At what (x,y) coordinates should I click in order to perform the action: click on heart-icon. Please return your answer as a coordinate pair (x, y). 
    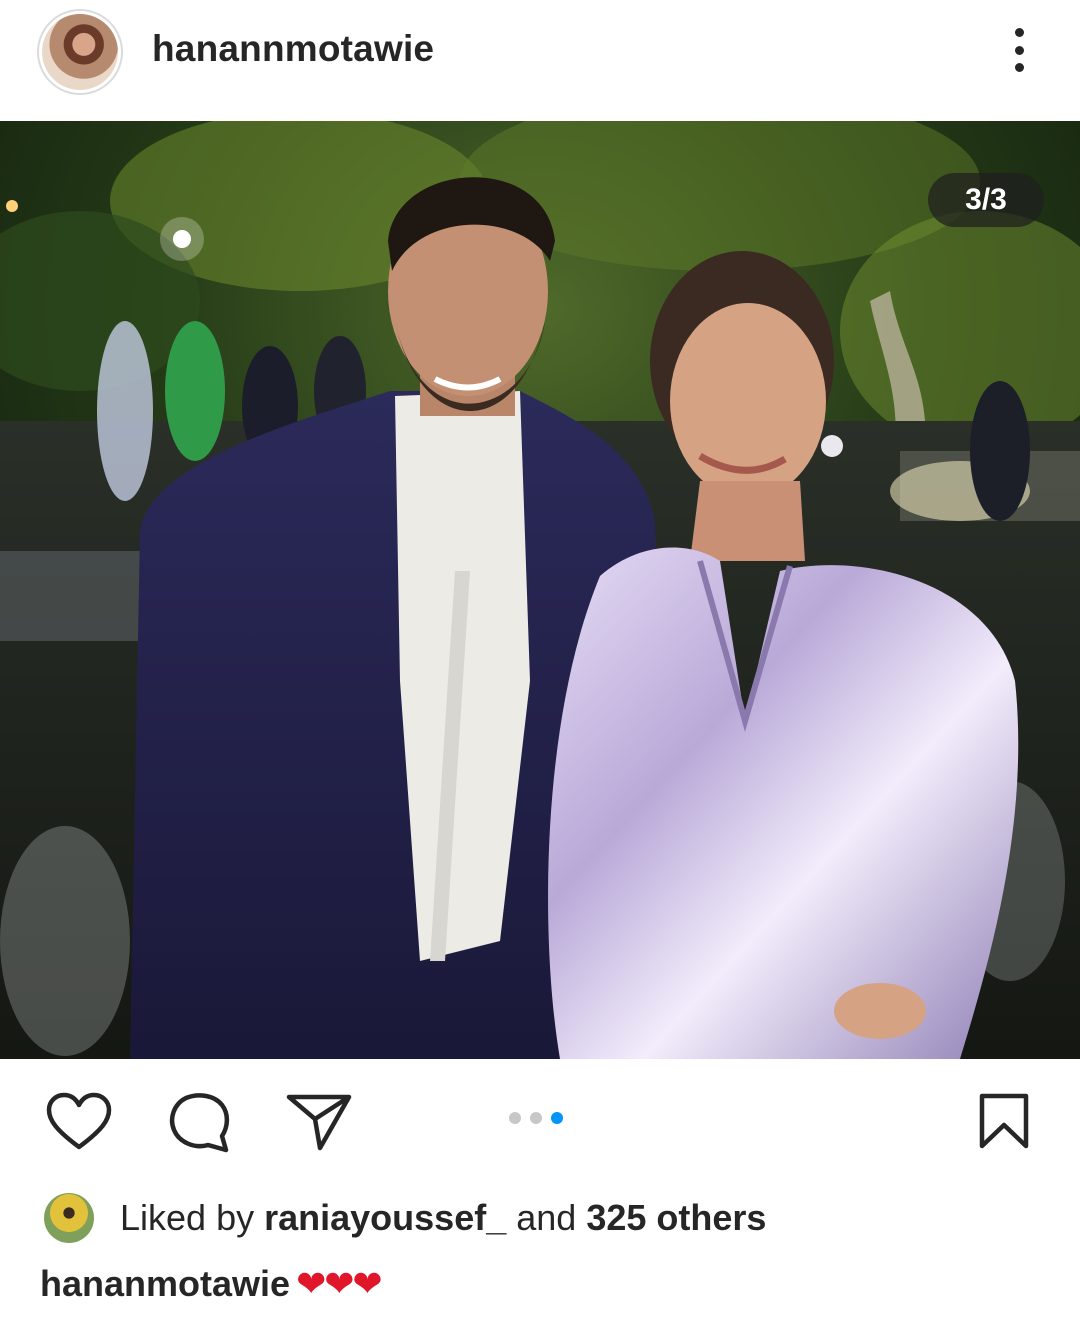
    Looking at the image, I should click on (79, 1124).